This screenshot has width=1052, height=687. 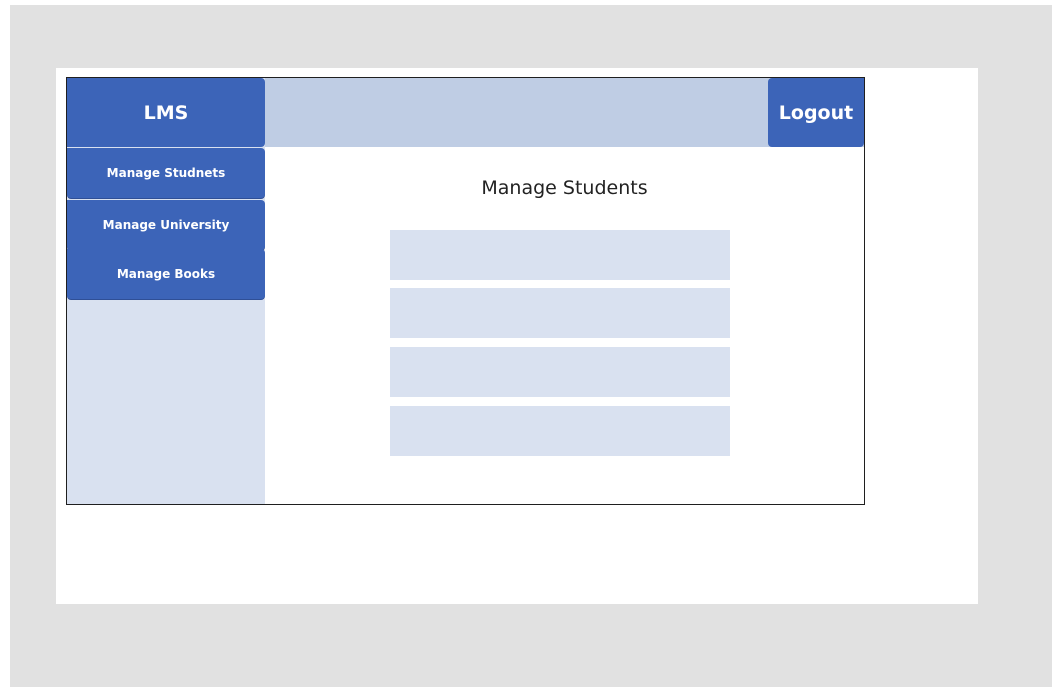 I want to click on manage-books-label: Manage Books, so click(x=166, y=274).